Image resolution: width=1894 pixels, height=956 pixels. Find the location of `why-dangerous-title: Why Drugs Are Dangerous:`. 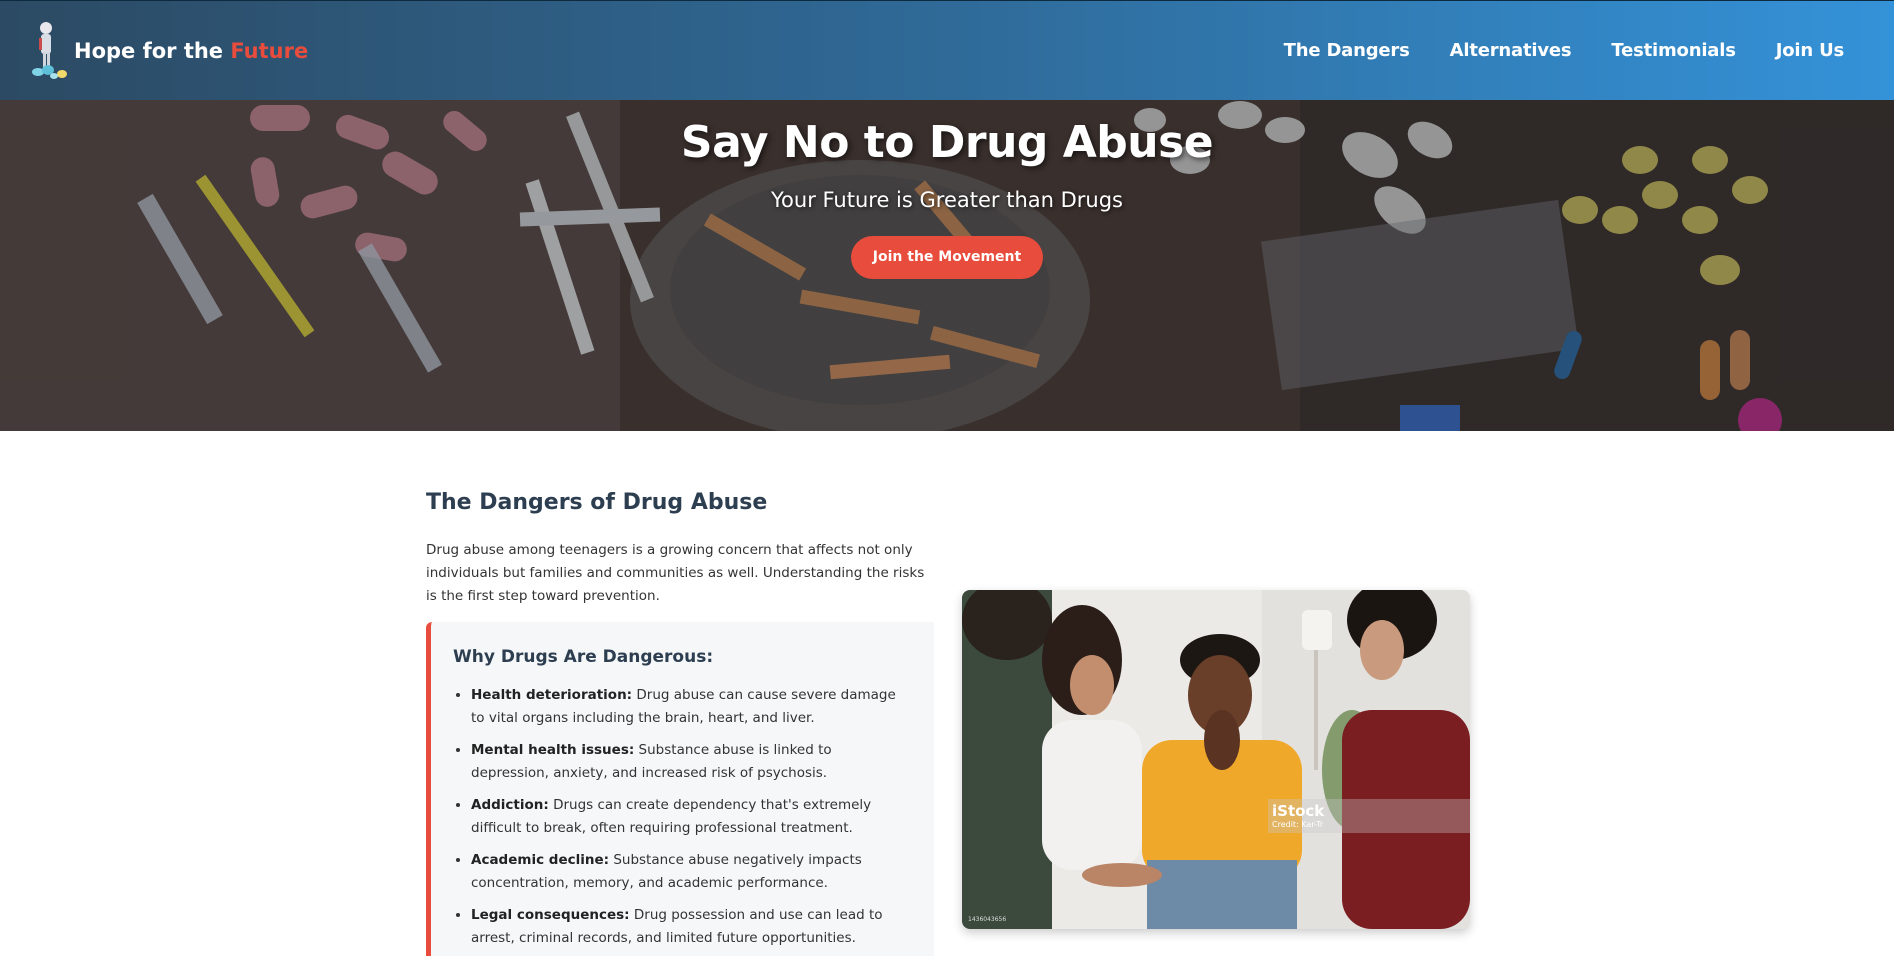

why-dangerous-title: Why Drugs Are Dangerous: is located at coordinates (583, 657).